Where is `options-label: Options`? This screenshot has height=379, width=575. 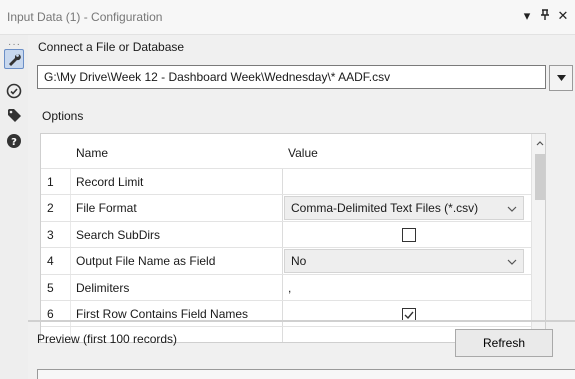
options-label: Options is located at coordinates (63, 116).